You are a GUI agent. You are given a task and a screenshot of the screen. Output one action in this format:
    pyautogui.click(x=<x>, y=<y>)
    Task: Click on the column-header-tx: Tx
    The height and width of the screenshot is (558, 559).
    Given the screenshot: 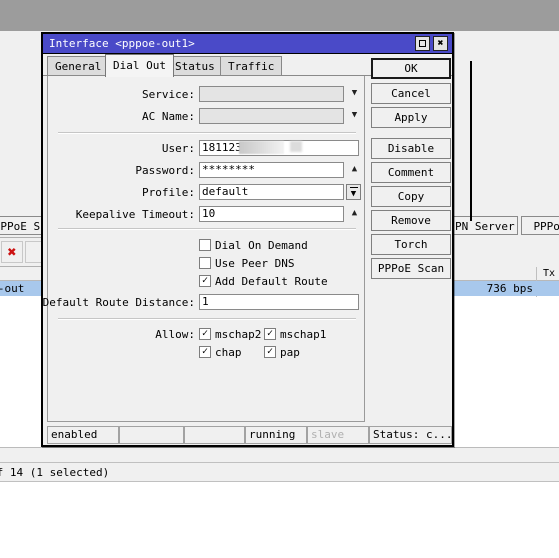 What is the action you would take?
    pyautogui.click(x=548, y=273)
    